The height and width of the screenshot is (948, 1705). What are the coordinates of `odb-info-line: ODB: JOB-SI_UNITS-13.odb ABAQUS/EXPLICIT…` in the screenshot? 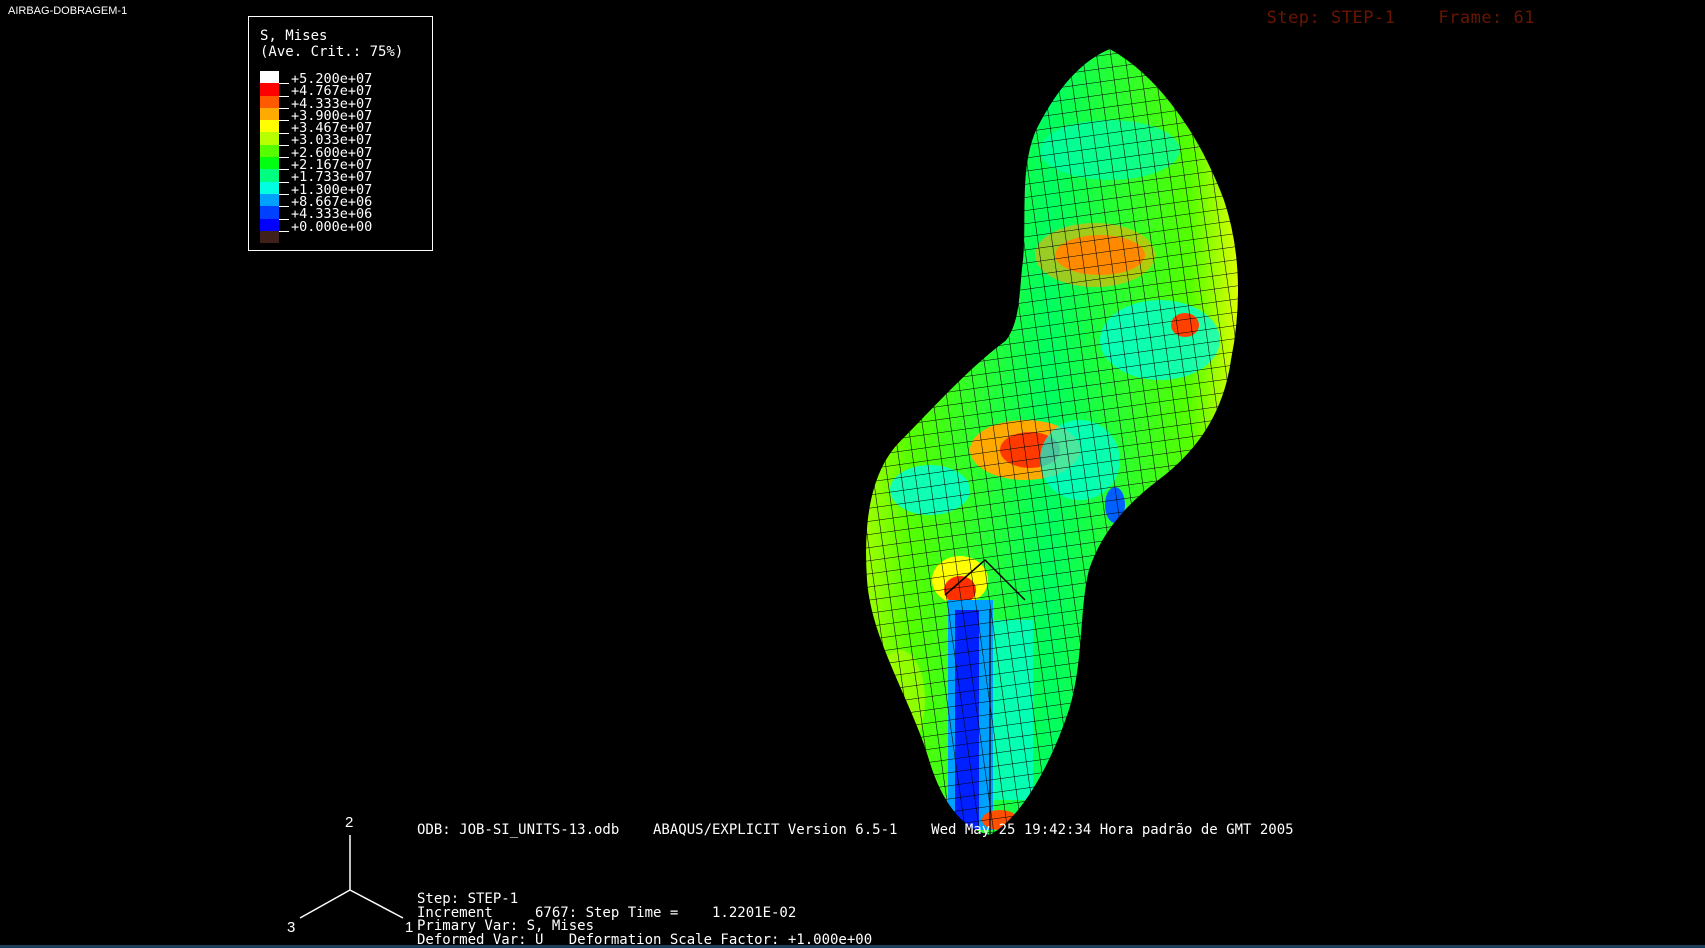 It's located at (855, 830).